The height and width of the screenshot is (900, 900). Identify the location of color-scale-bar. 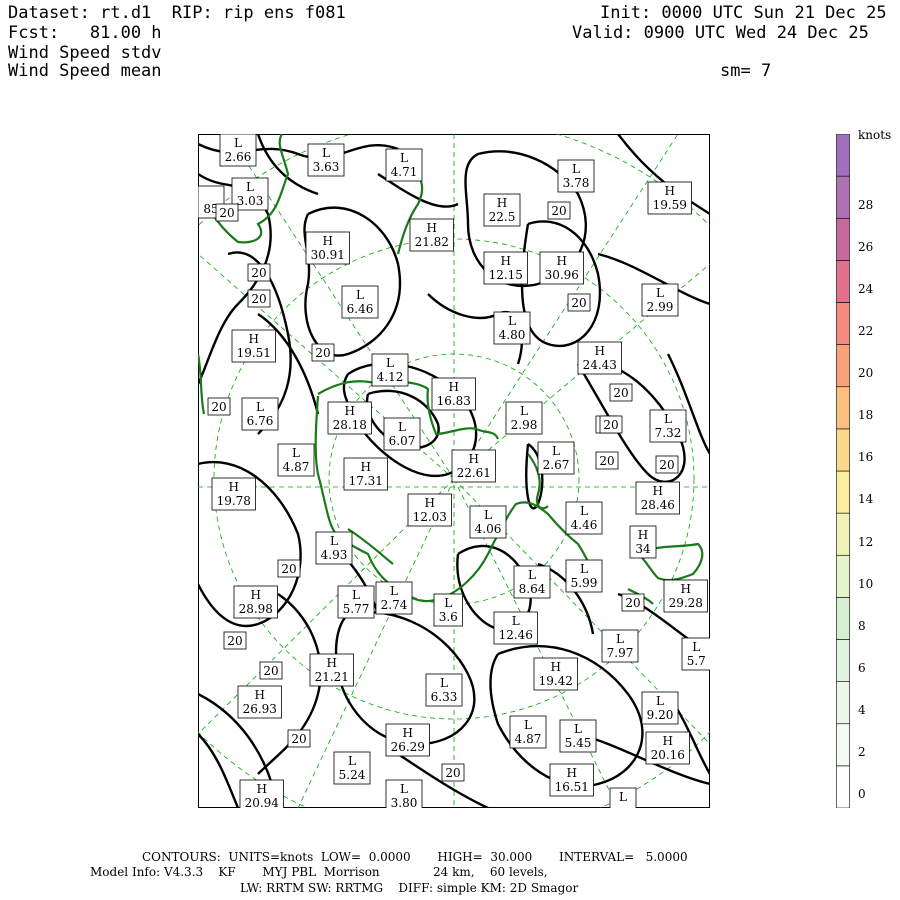
(843, 471).